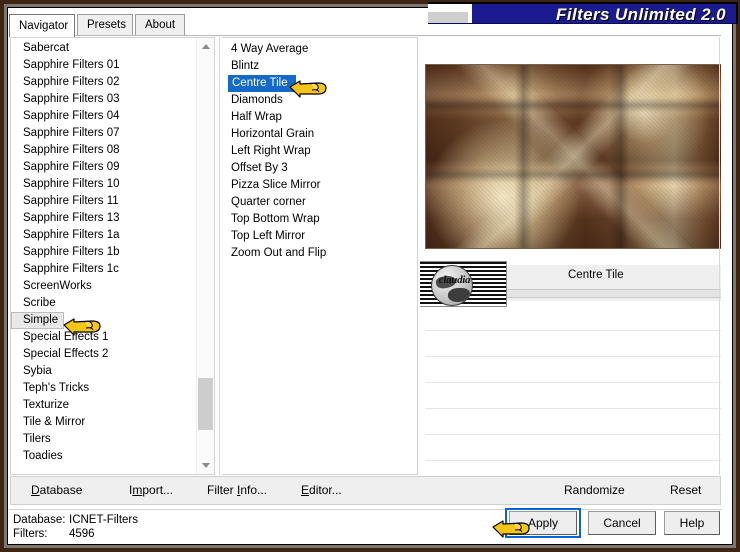  I want to click on filter-item: Horizontal Grain, so click(319, 134).